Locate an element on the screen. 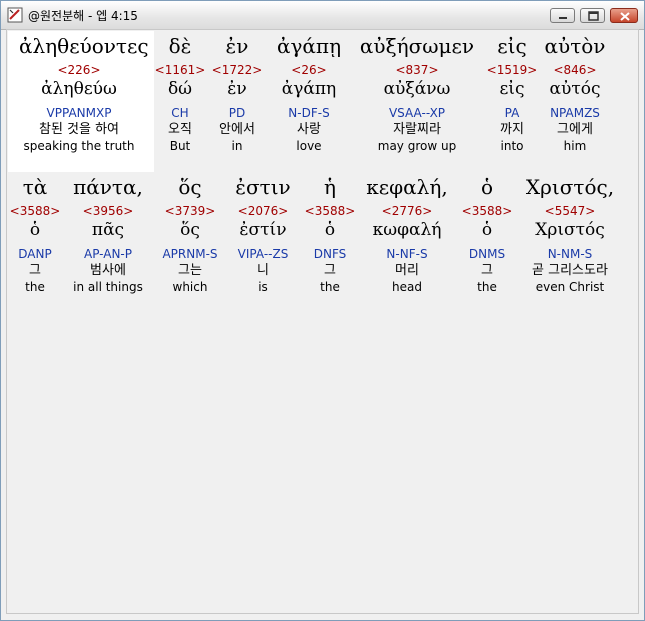 The image size is (645, 621). window-title: @원전분해 - 엡 4:15 is located at coordinates (83, 16).